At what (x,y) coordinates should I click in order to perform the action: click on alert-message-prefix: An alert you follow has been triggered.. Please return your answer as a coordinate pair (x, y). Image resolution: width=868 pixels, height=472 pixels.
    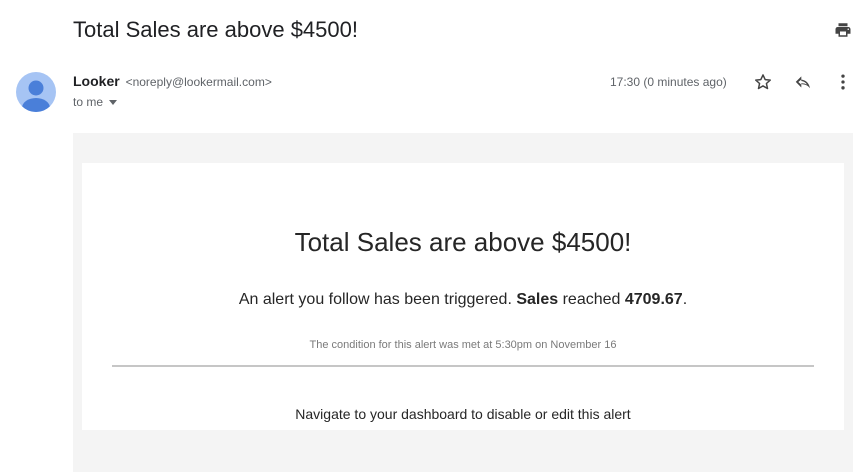
    Looking at the image, I should click on (377, 299).